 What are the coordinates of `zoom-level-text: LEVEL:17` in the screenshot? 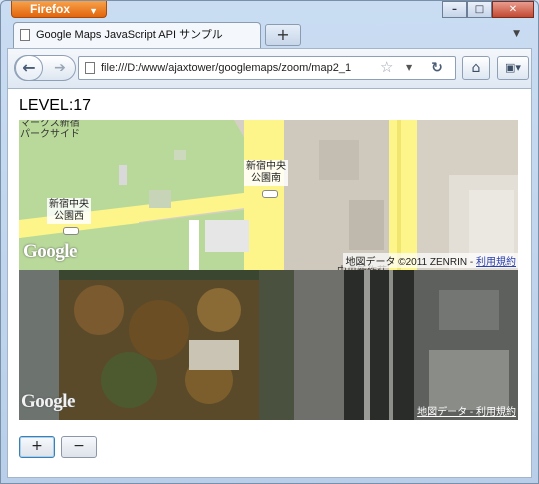 It's located at (55, 105).